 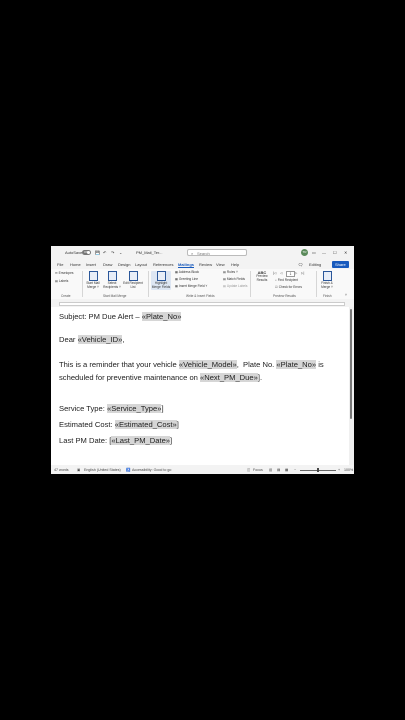 I want to click on envelopes-button: ✉ Envelopes, so click(x=64, y=273).